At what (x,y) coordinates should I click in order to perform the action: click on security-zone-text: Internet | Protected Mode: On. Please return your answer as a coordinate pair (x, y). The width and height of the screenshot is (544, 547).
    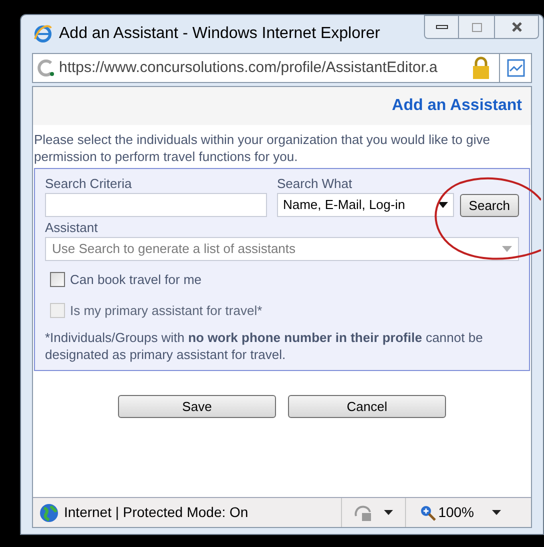
    Looking at the image, I should click on (157, 512).